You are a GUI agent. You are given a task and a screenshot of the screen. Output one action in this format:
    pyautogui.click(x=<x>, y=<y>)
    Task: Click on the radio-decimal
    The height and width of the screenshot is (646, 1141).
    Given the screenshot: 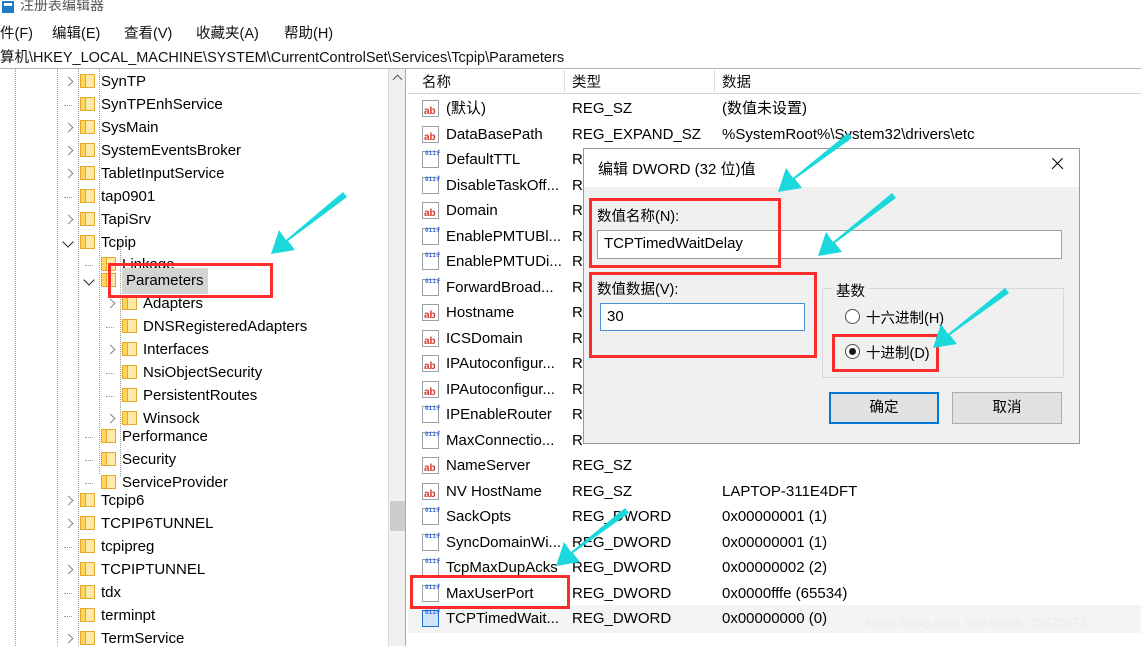 What is the action you would take?
    pyautogui.click(x=852, y=351)
    